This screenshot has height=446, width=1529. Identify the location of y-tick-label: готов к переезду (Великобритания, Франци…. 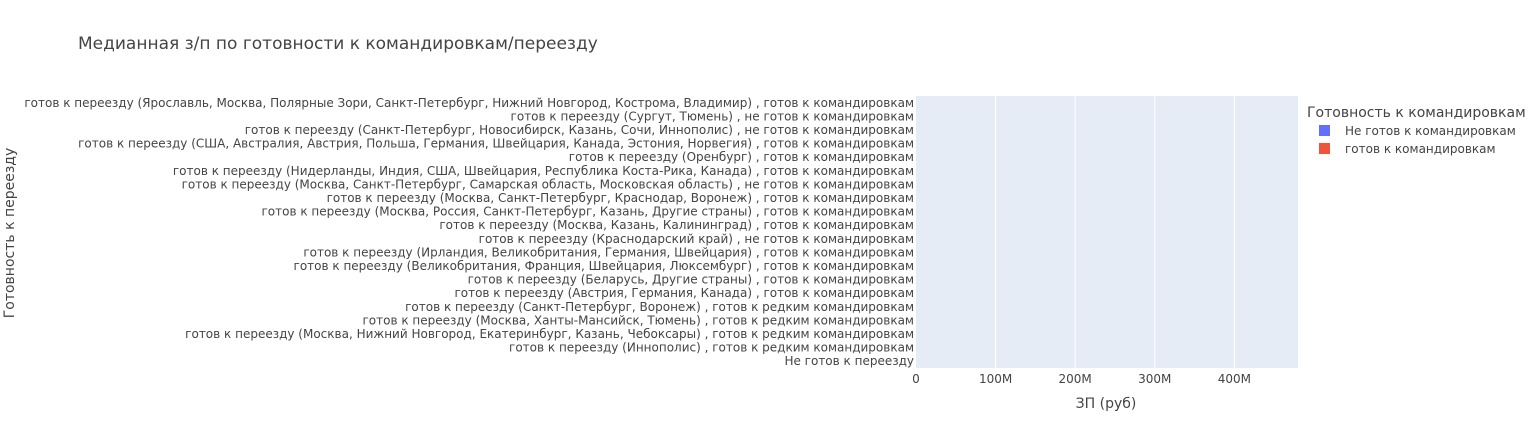
(604, 266).